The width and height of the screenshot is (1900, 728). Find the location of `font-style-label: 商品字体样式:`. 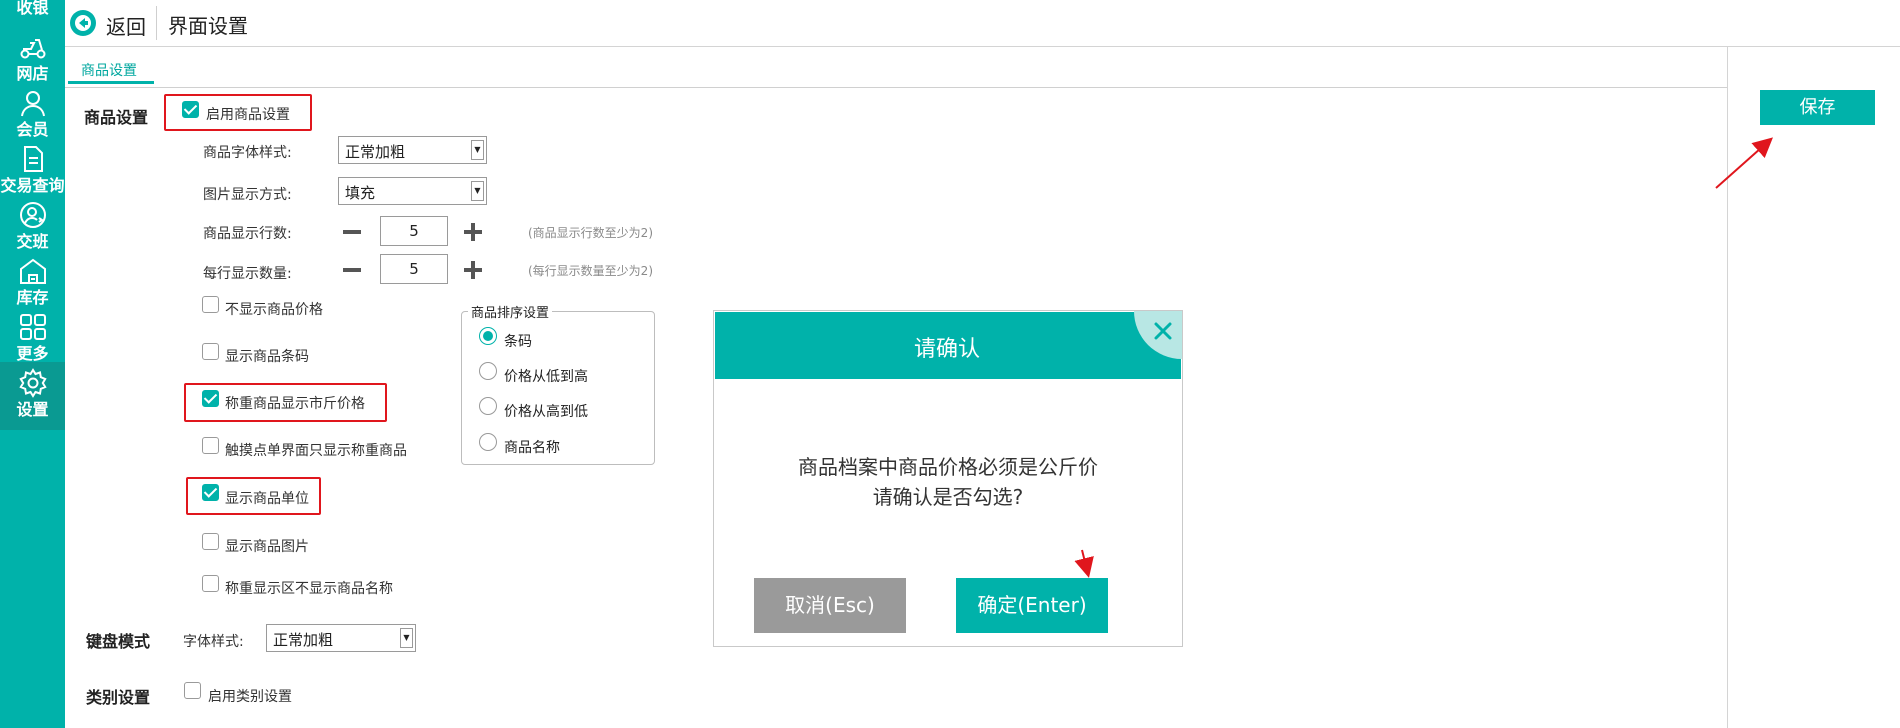

font-style-label: 商品字体样式: is located at coordinates (247, 153).